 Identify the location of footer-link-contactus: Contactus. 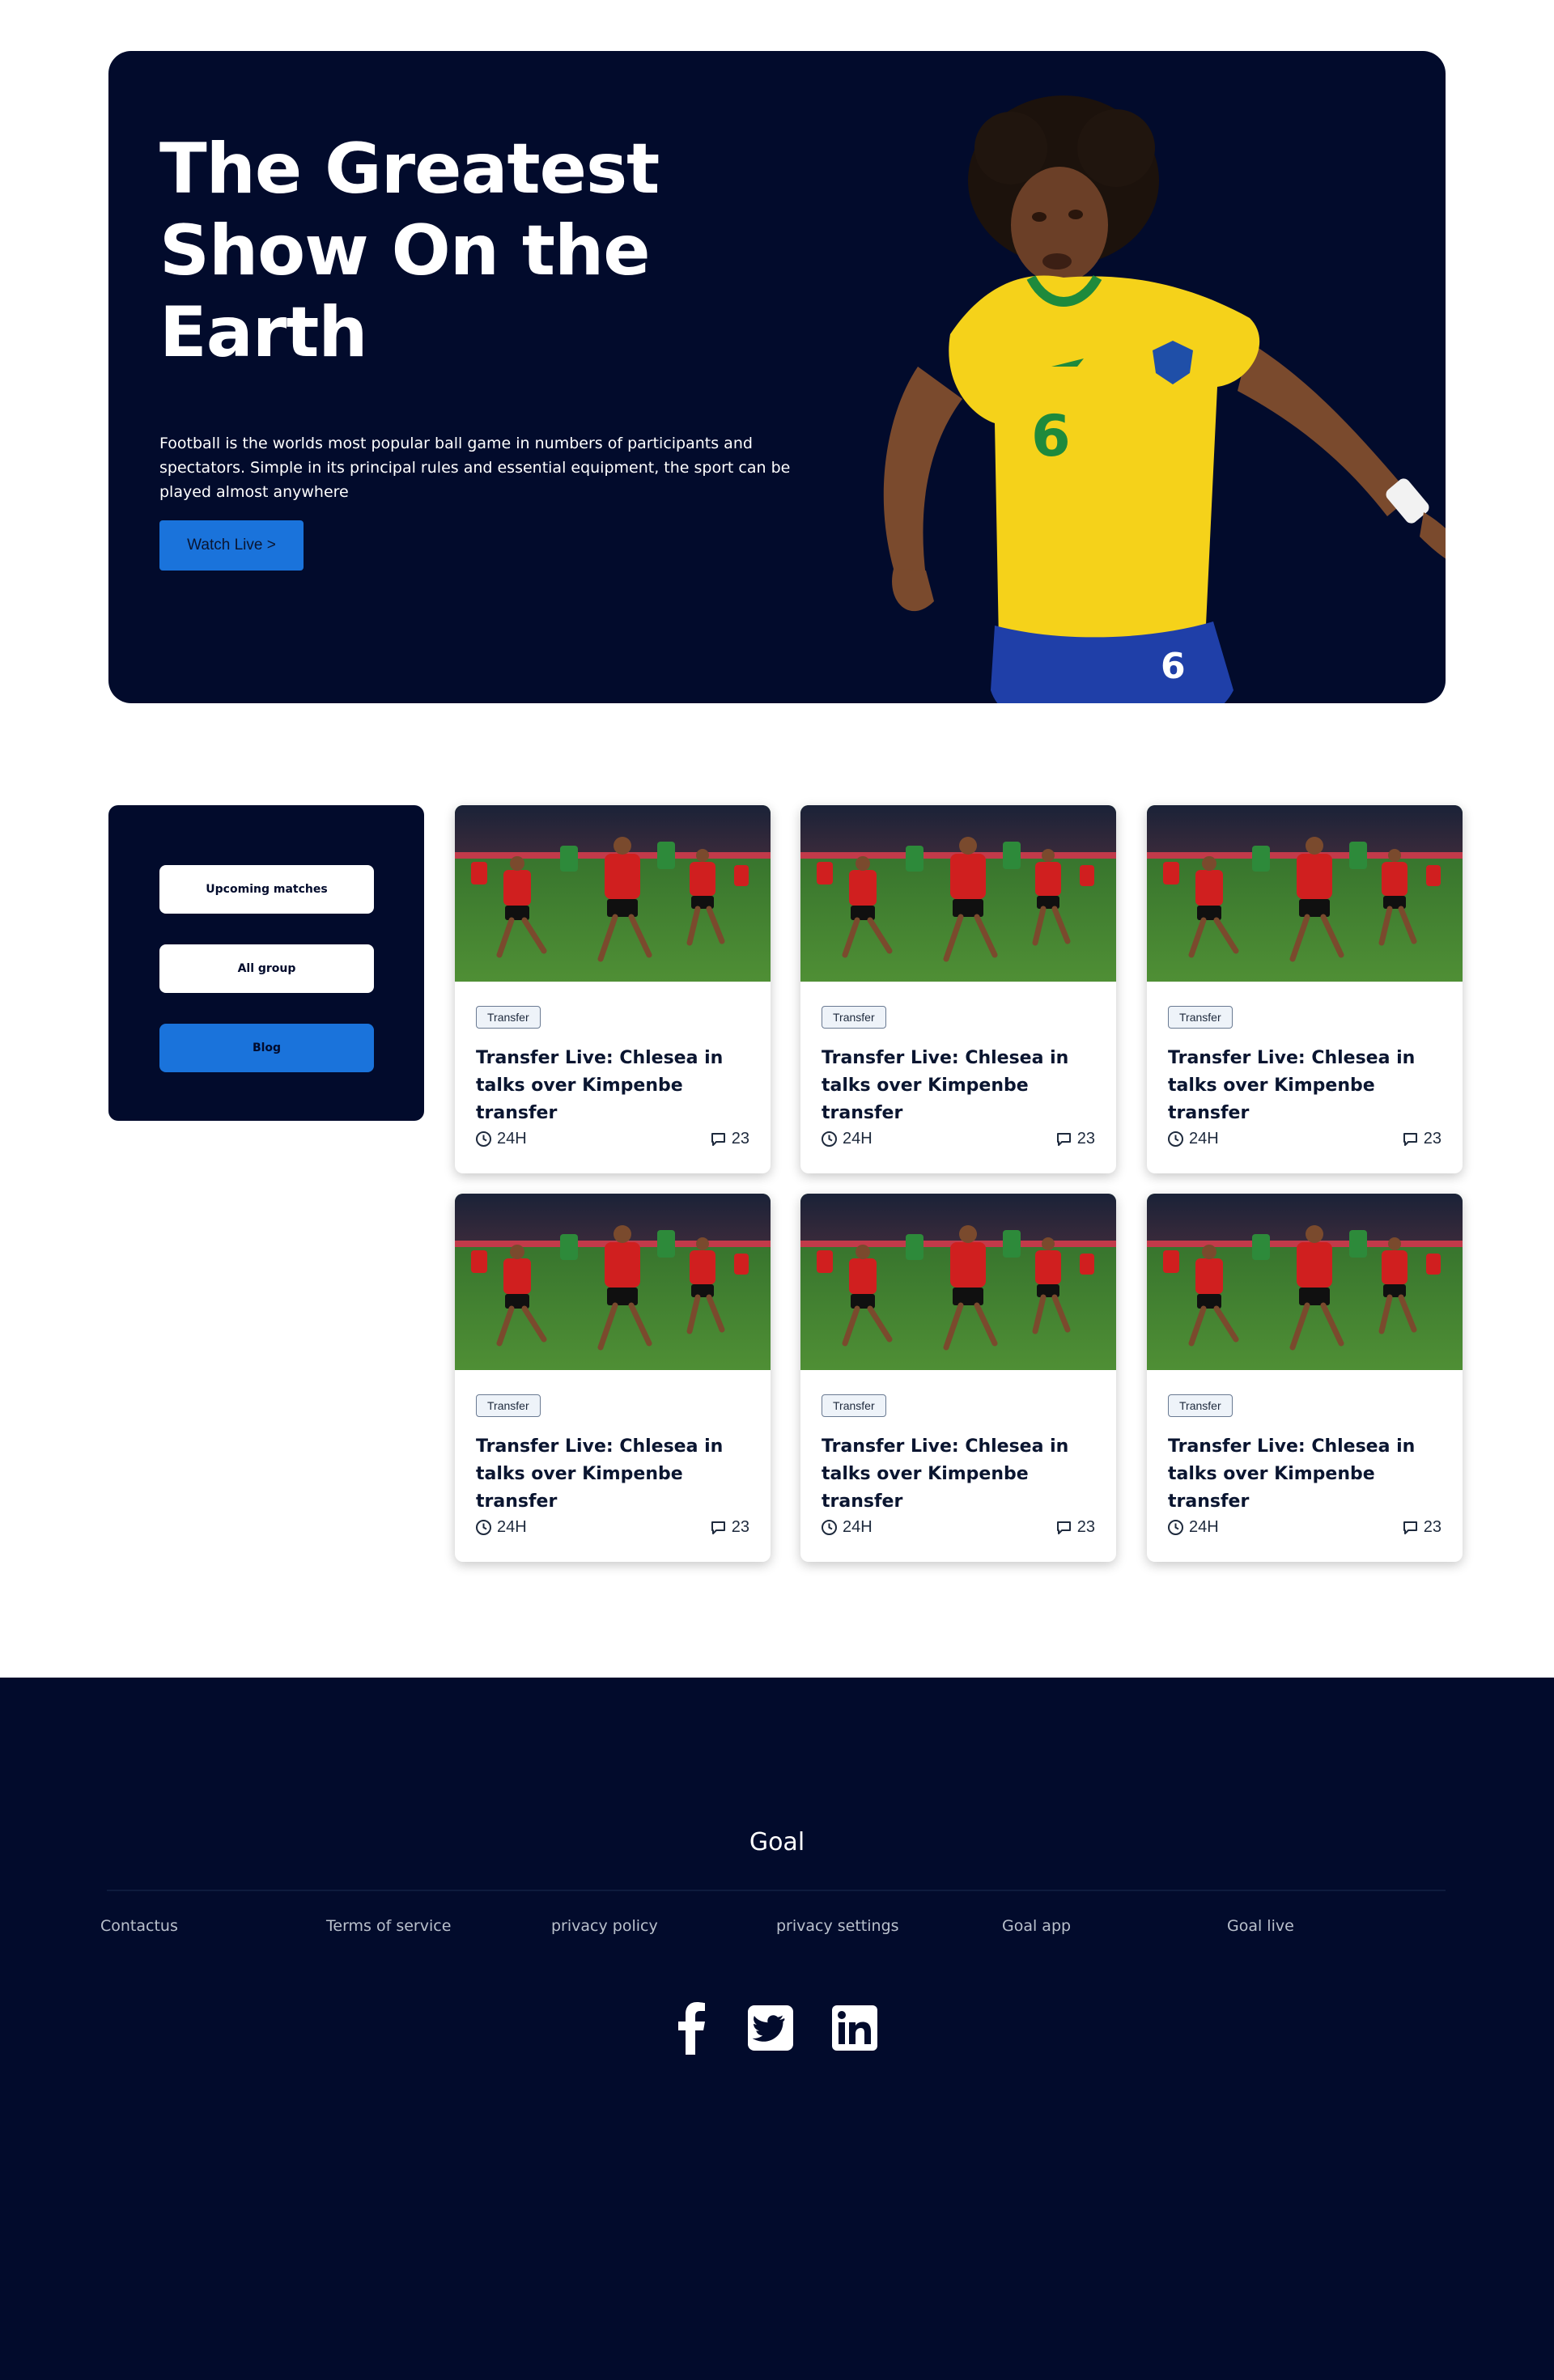
(139, 1926).